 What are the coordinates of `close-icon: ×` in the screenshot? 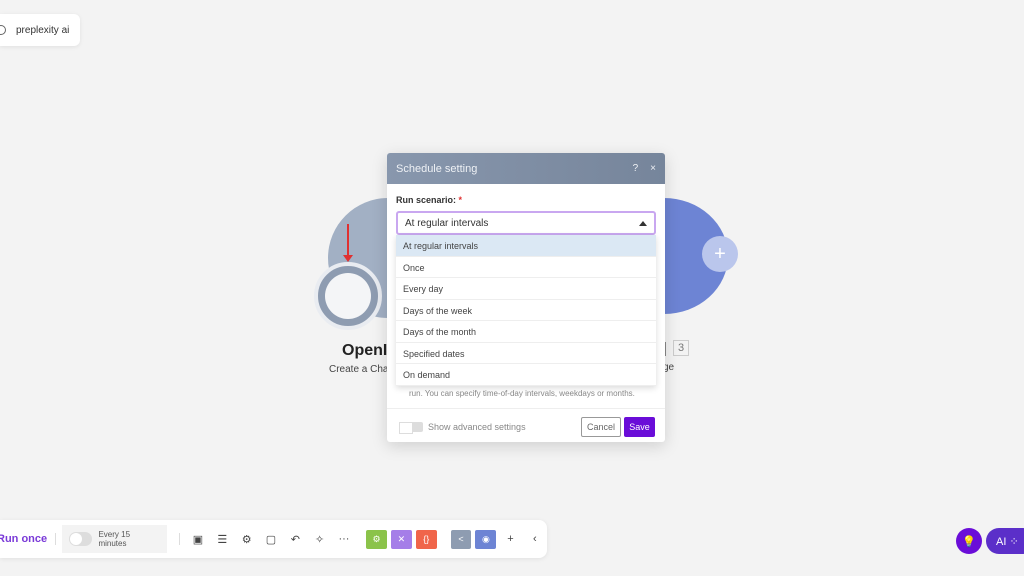 It's located at (653, 168).